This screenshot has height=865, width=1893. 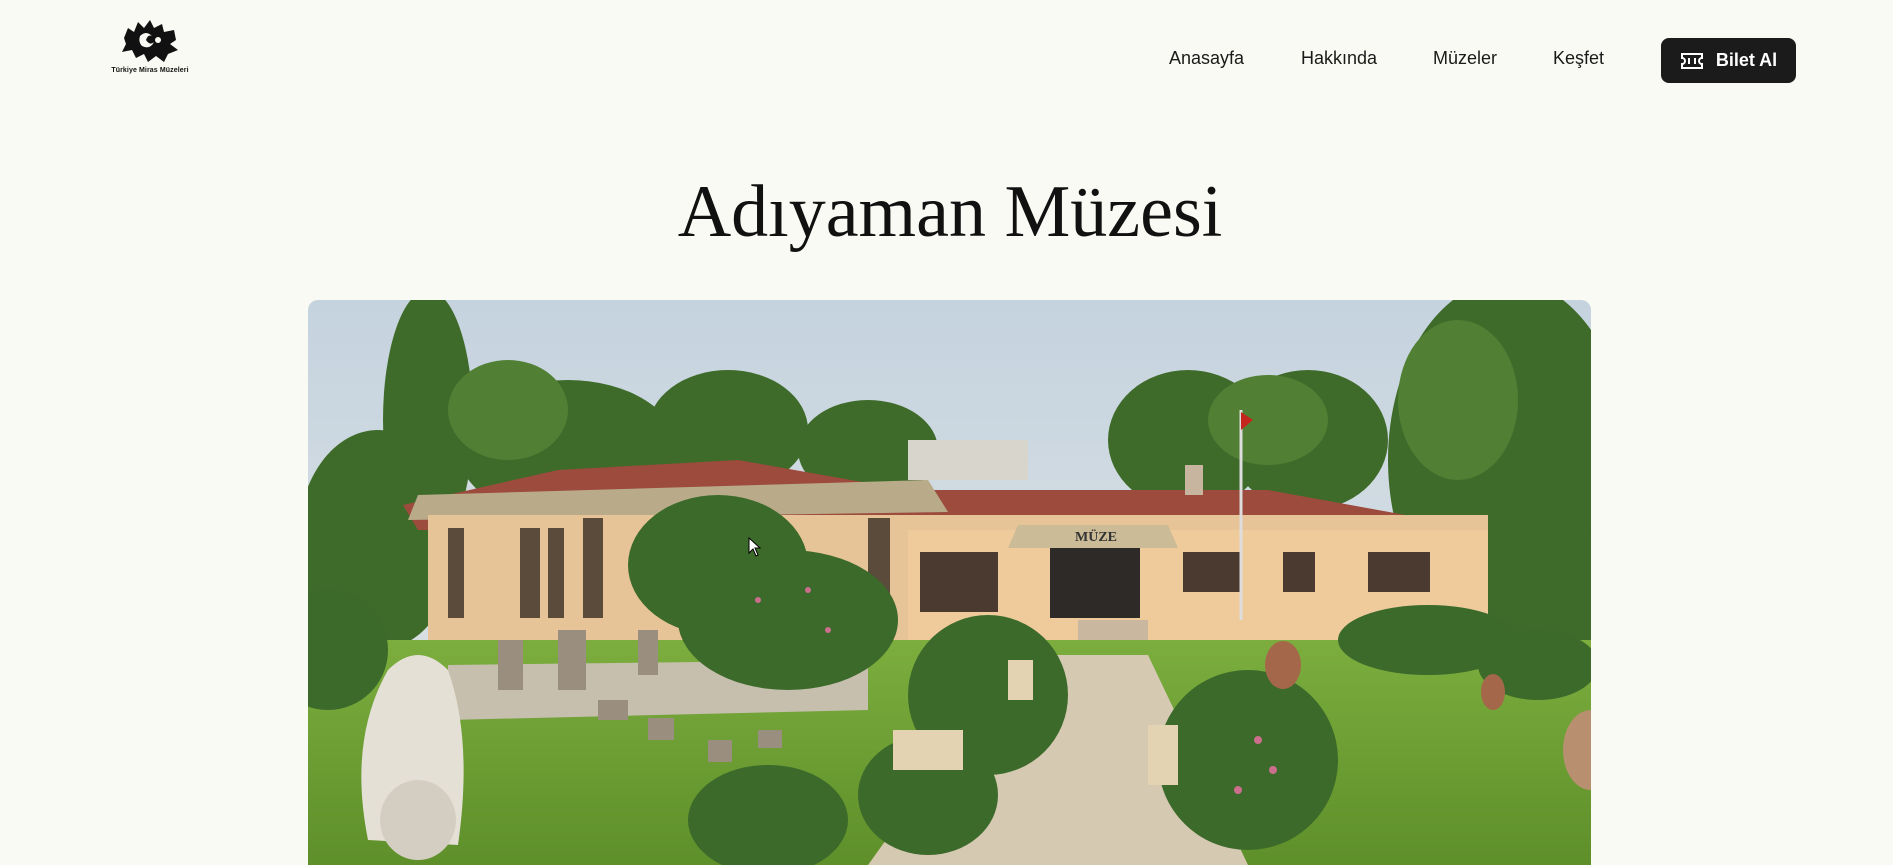 What do you see at coordinates (1746, 60) in the screenshot?
I see `buy-ticket-label: Bilet Al` at bounding box center [1746, 60].